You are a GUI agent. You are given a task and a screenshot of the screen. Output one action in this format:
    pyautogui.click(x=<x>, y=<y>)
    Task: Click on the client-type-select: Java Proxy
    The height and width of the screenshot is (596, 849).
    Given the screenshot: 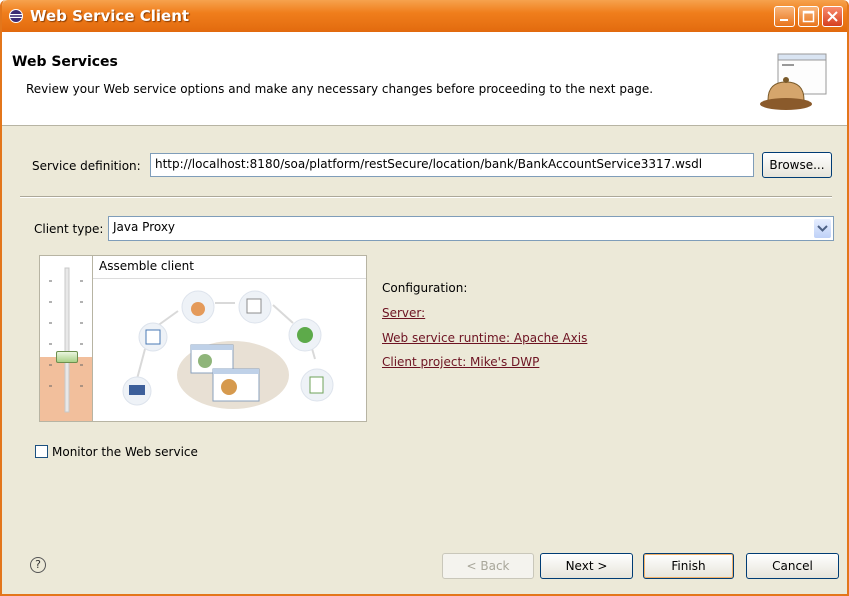 What is the action you would take?
    pyautogui.click(x=471, y=228)
    